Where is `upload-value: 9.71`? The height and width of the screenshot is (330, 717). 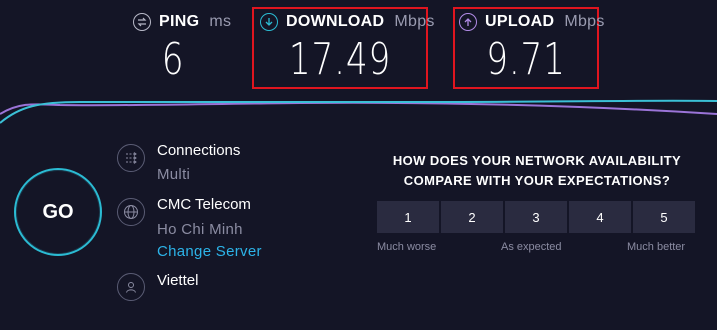
upload-value: 9.71 is located at coordinates (526, 59).